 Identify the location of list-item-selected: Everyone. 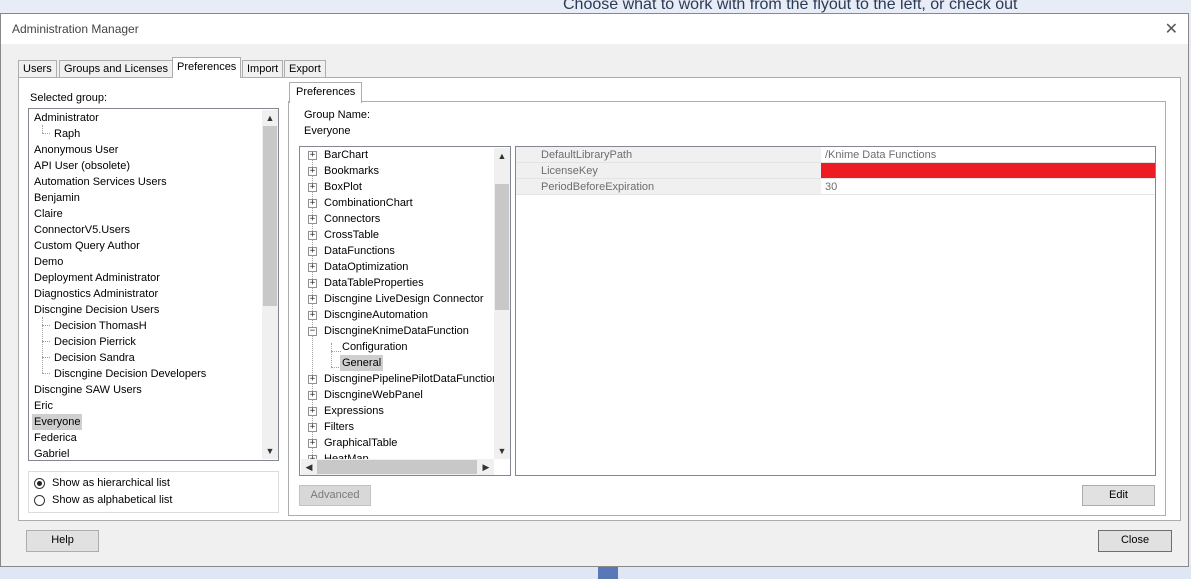
(57, 422).